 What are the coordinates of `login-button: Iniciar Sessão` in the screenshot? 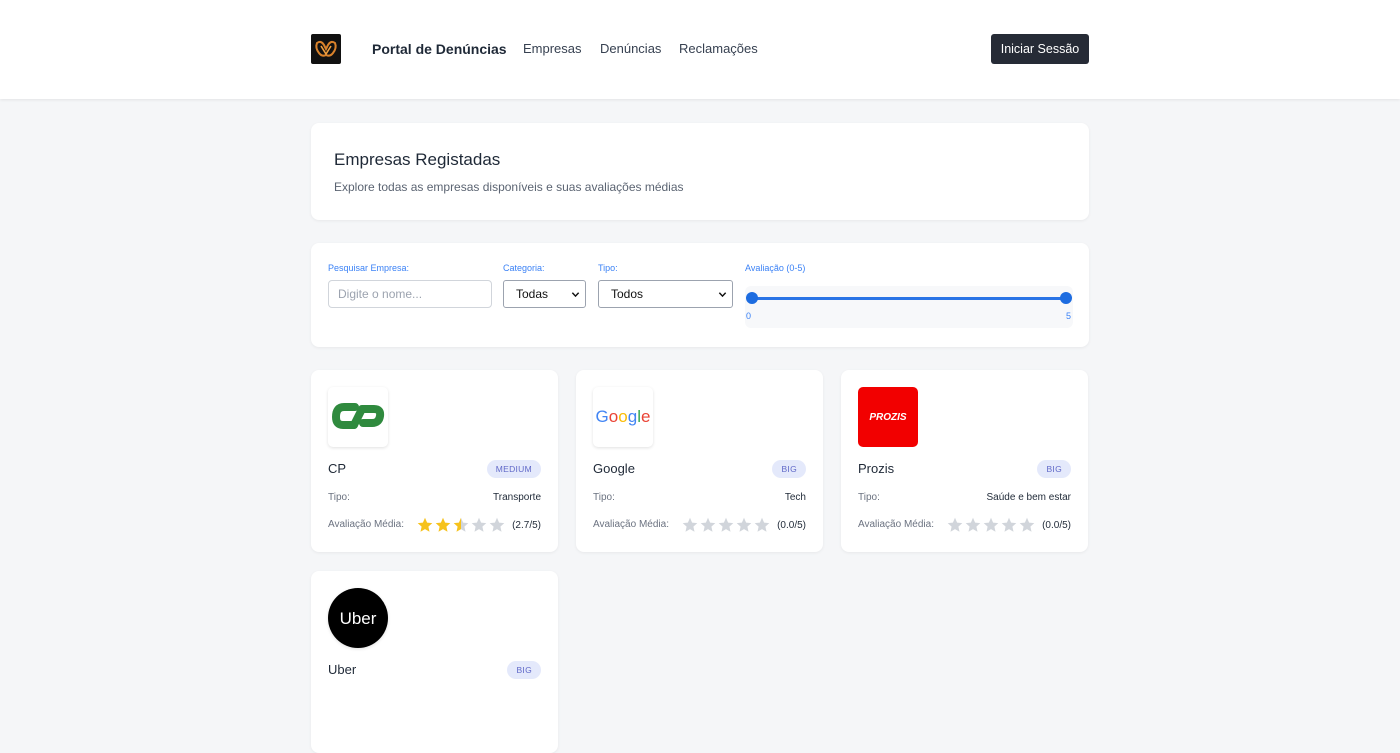 It's located at (1040, 49).